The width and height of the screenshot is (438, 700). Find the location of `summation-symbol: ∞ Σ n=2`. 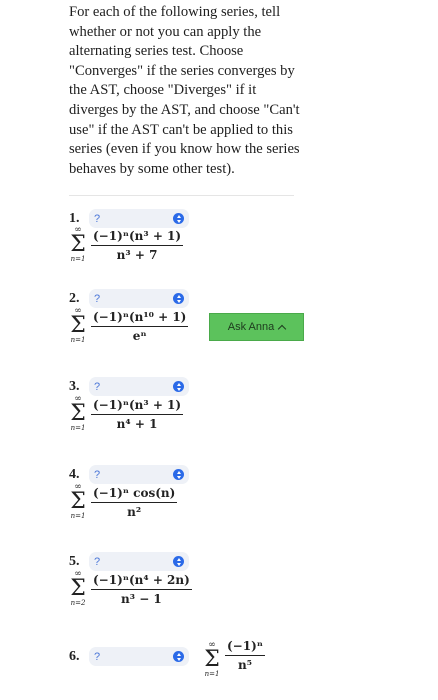

summation-symbol: ∞ Σ n=2 is located at coordinates (78, 589).